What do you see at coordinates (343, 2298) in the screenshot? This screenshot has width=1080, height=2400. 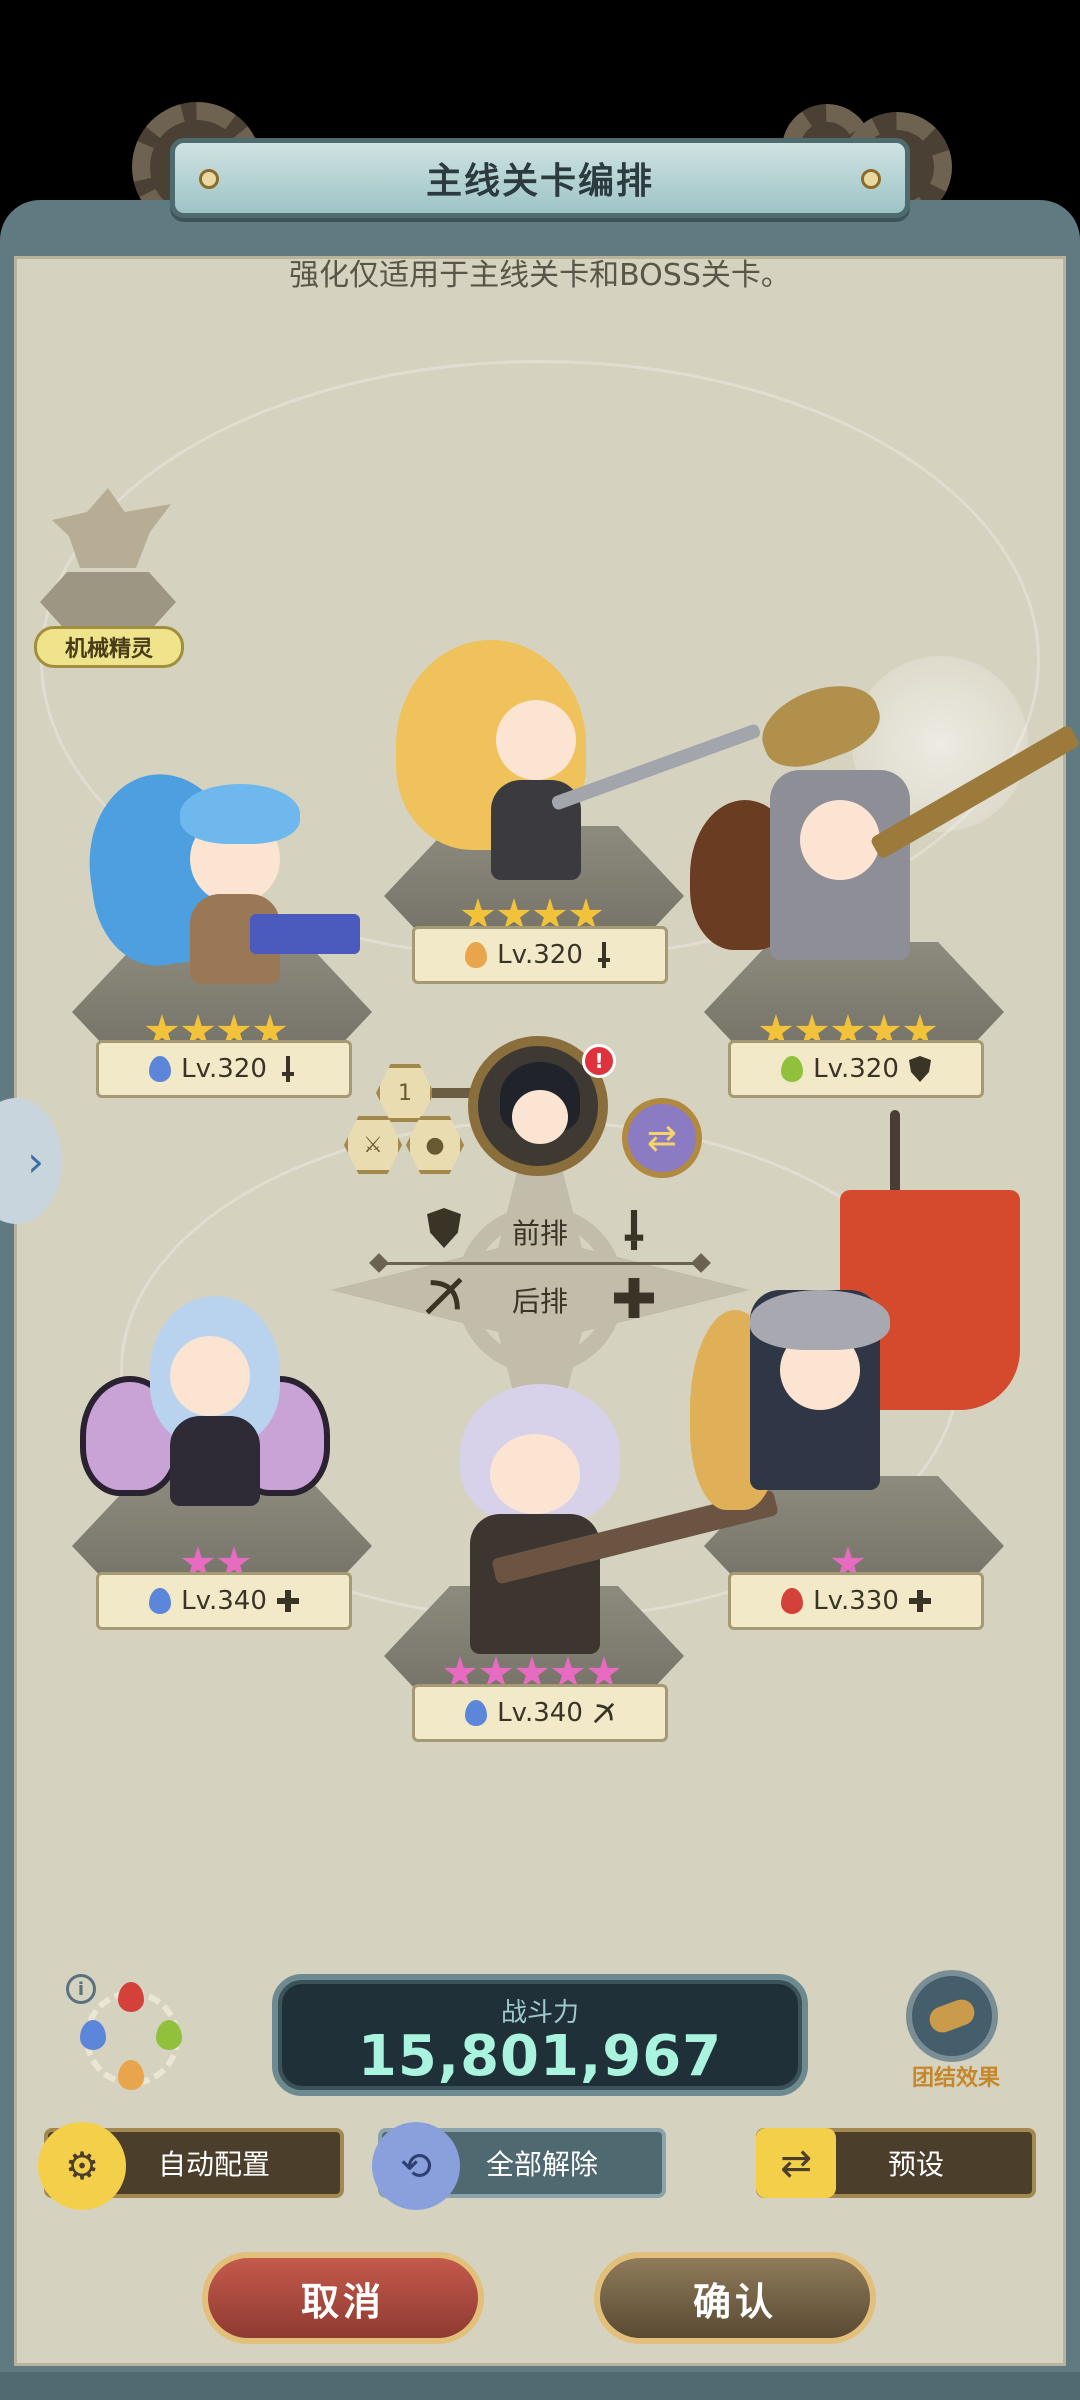 I see `cancel-button: 取消` at bounding box center [343, 2298].